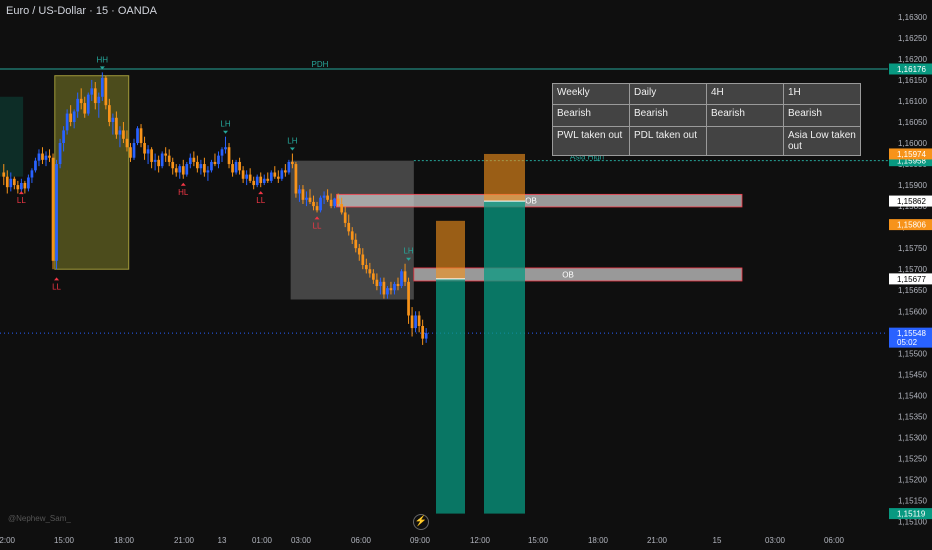  Describe the element at coordinates (822, 115) in the screenshot. I see `bias-1h: Bearish` at that location.